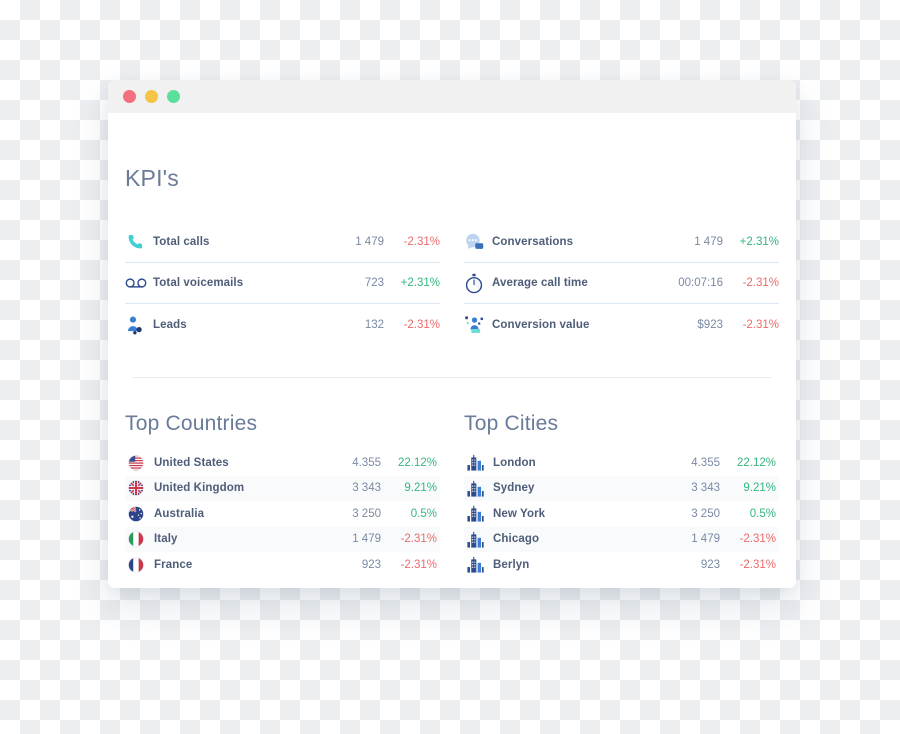 The width and height of the screenshot is (900, 734). Describe the element at coordinates (199, 488) in the screenshot. I see `list-label: United Kingdom` at that location.